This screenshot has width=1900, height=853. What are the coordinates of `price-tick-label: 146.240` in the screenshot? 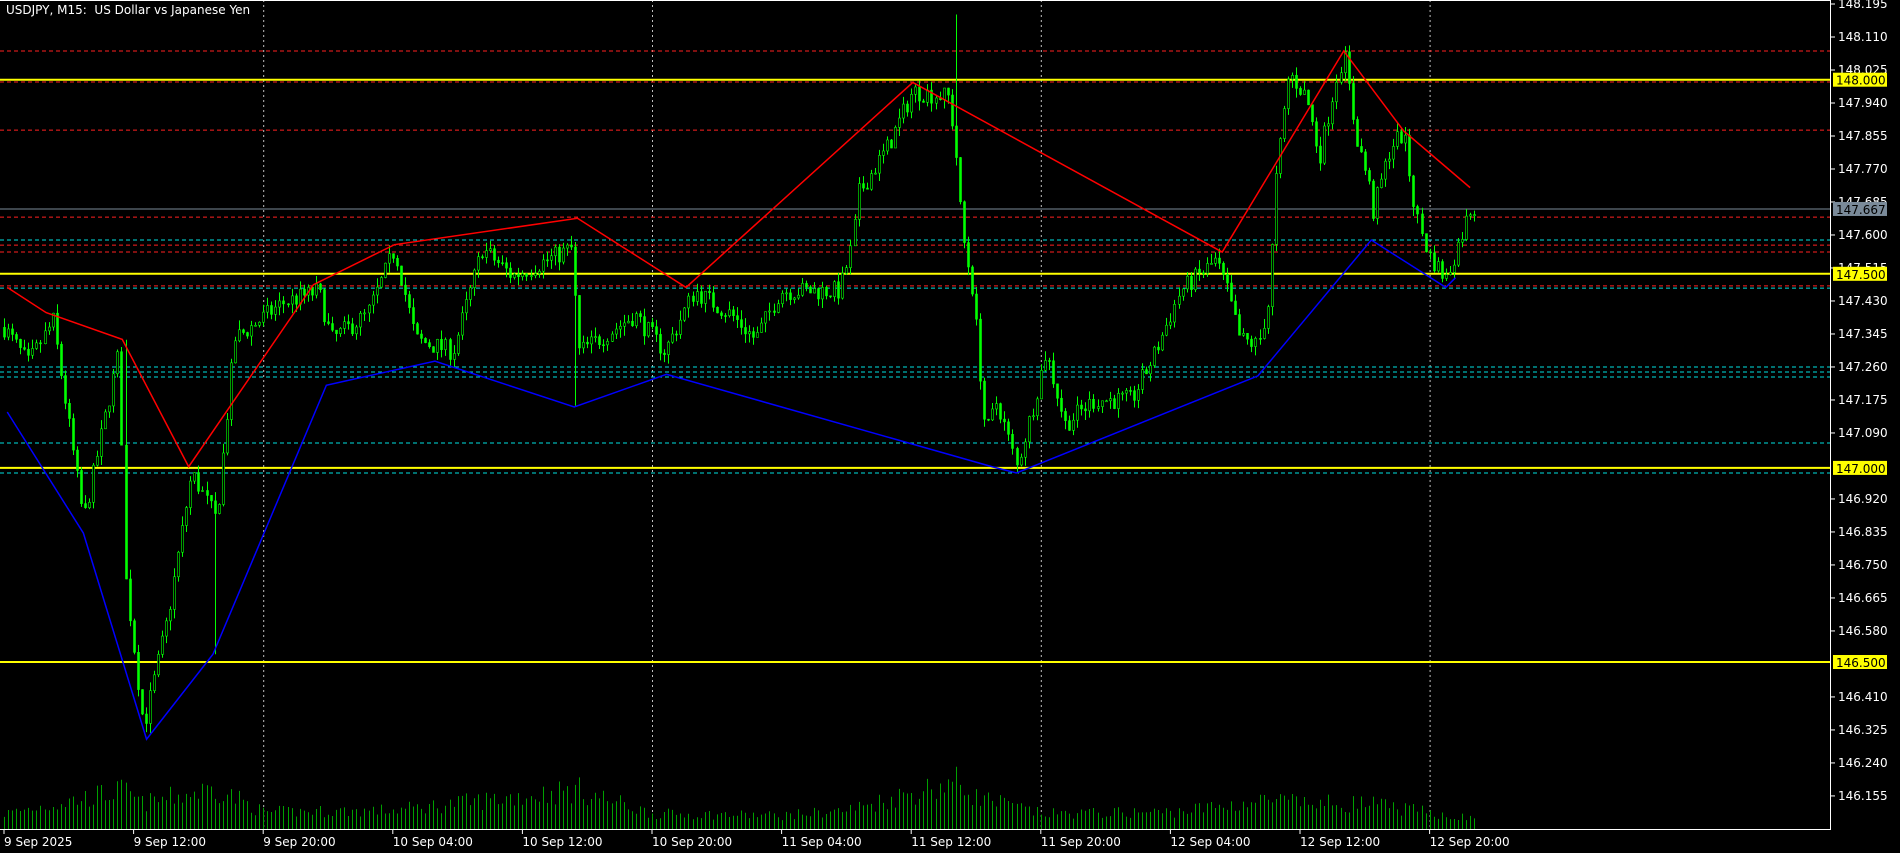 It's located at (1863, 763).